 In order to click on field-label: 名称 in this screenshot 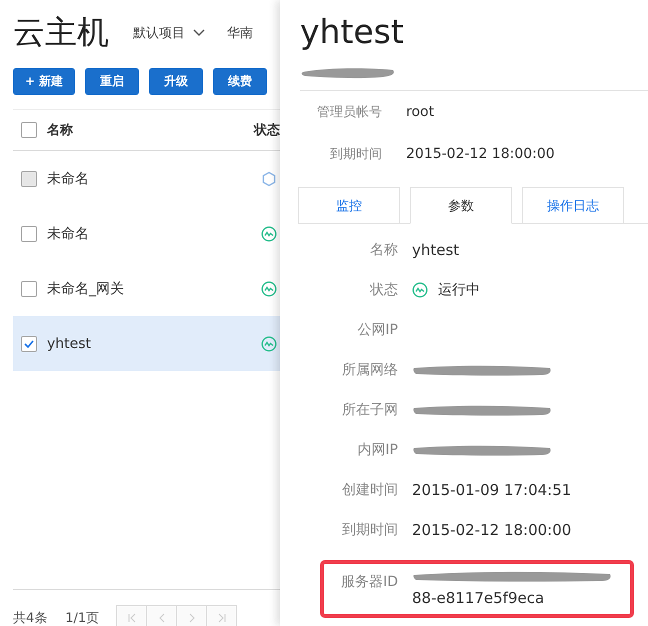, I will do `click(383, 250)`.